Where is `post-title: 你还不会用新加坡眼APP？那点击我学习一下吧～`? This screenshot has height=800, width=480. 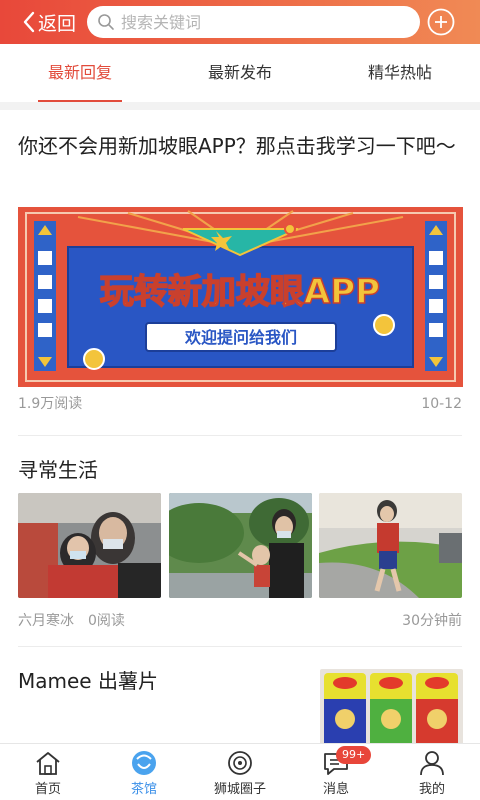 post-title: 你还不会用新加坡眼APP？那点击我学习一下吧～ is located at coordinates (237, 146).